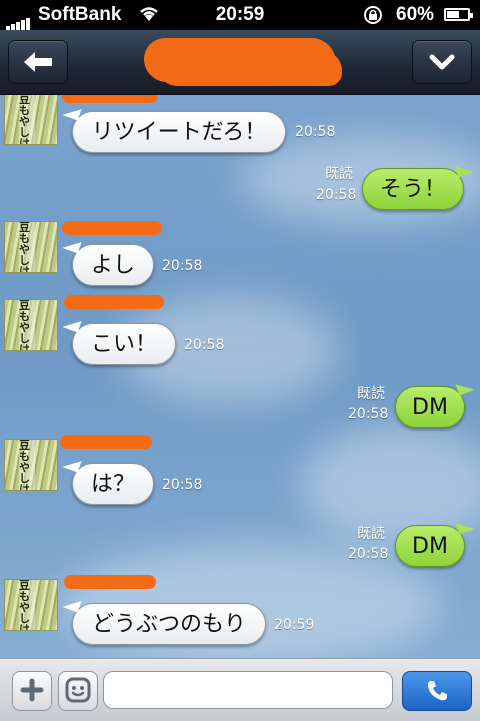 Image resolution: width=480 pixels, height=721 pixels. Describe the element at coordinates (373, 18) in the screenshot. I see `rotation-lock-icon` at that location.